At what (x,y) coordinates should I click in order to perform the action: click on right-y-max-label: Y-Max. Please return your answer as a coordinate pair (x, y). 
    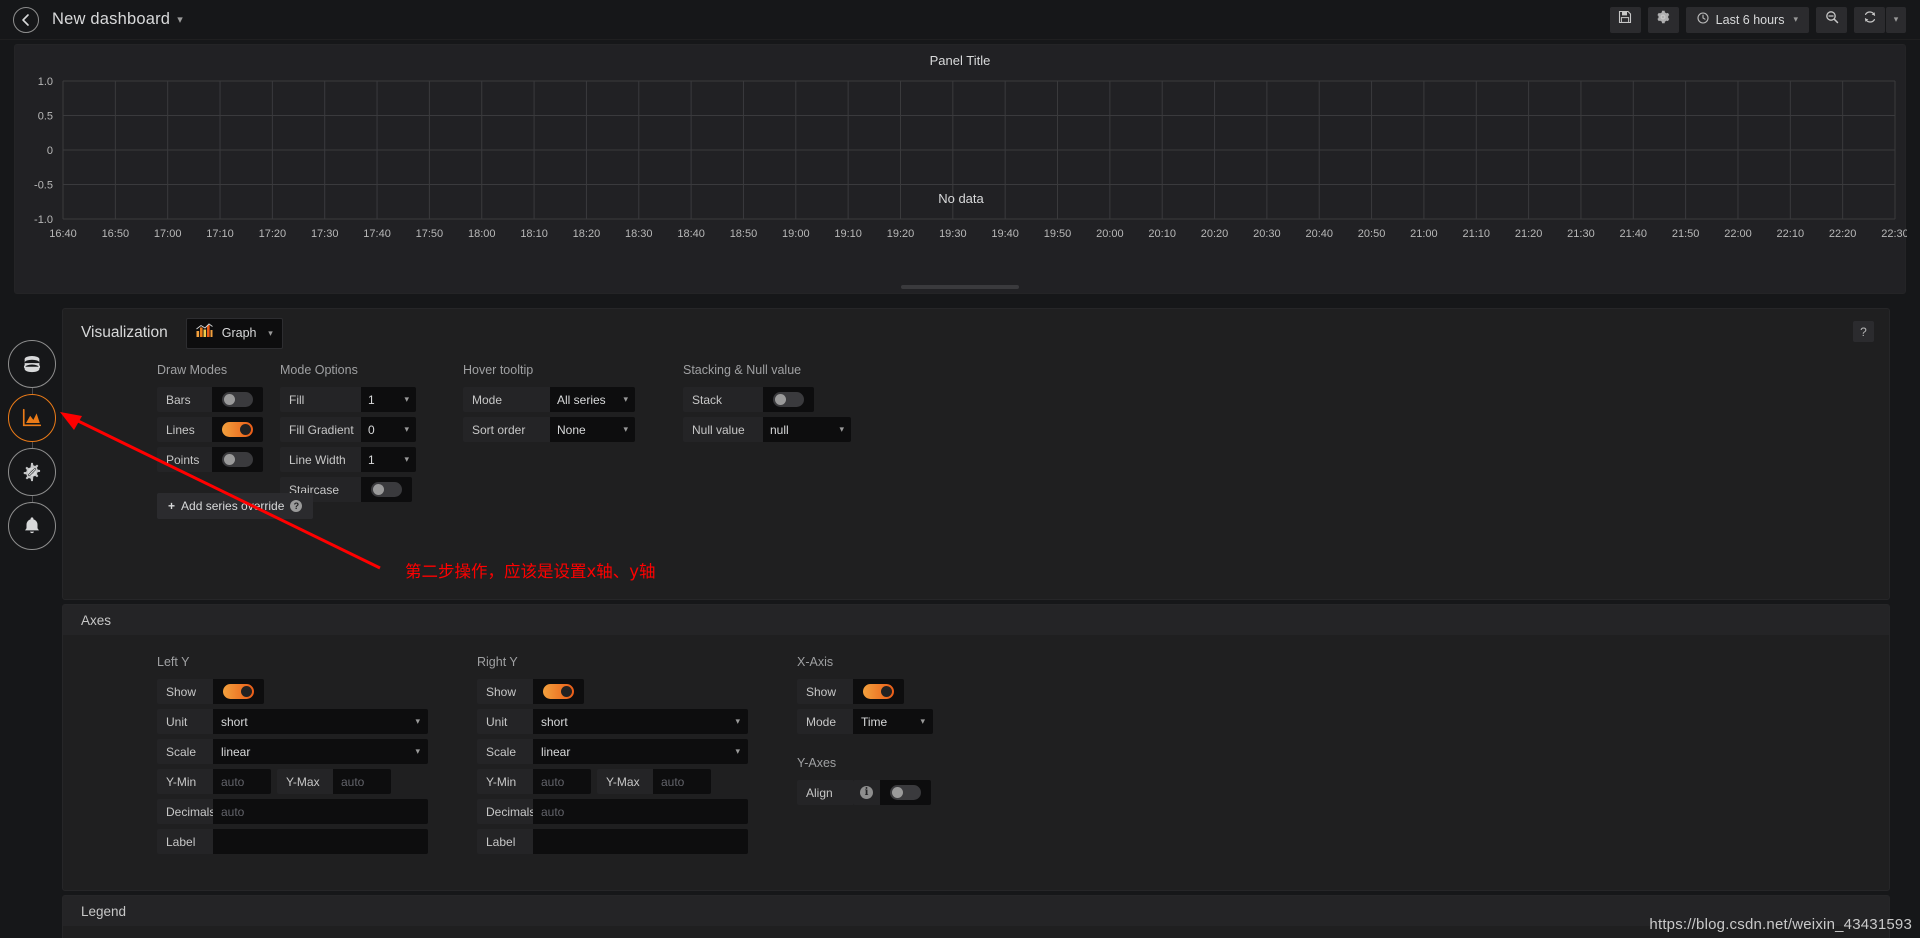
    Looking at the image, I should click on (625, 781).